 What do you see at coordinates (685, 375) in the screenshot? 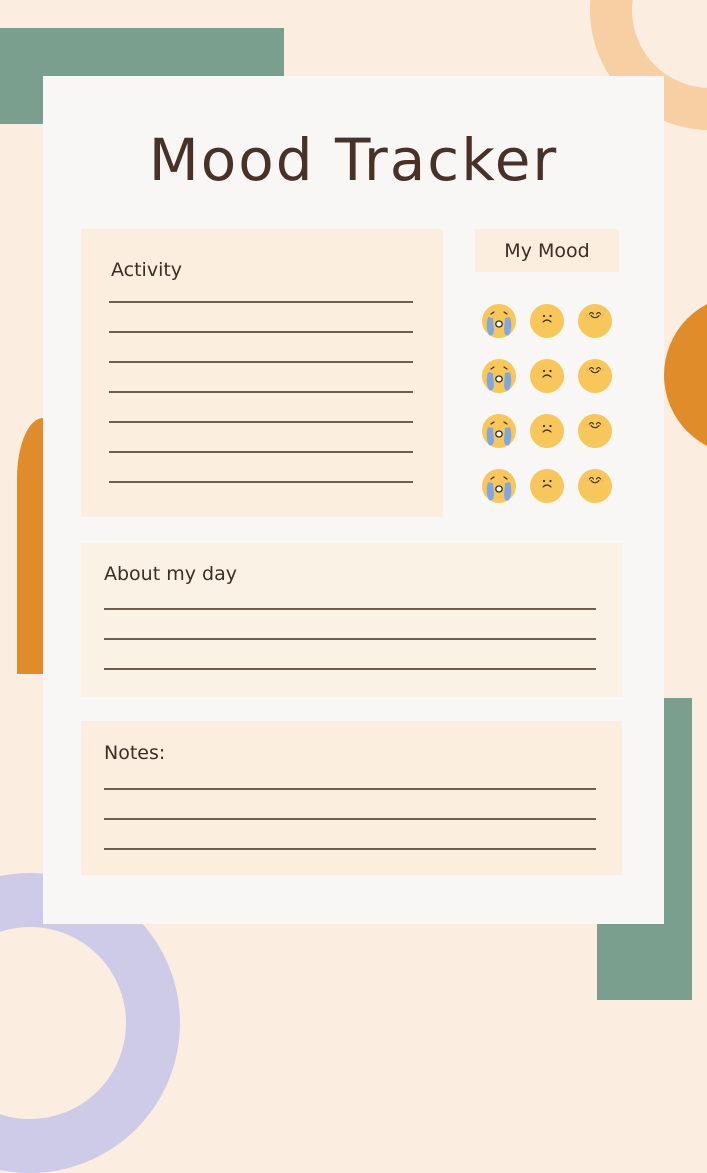
I see `decor-orange-half-circle-right` at bounding box center [685, 375].